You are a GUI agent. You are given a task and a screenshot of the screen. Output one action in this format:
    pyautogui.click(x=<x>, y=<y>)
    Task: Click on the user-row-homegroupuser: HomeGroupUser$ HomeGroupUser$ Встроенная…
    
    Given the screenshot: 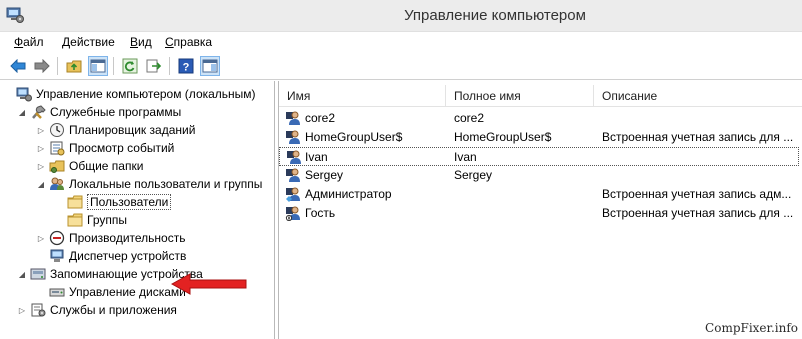 What is the action you would take?
    pyautogui.click(x=539, y=137)
    